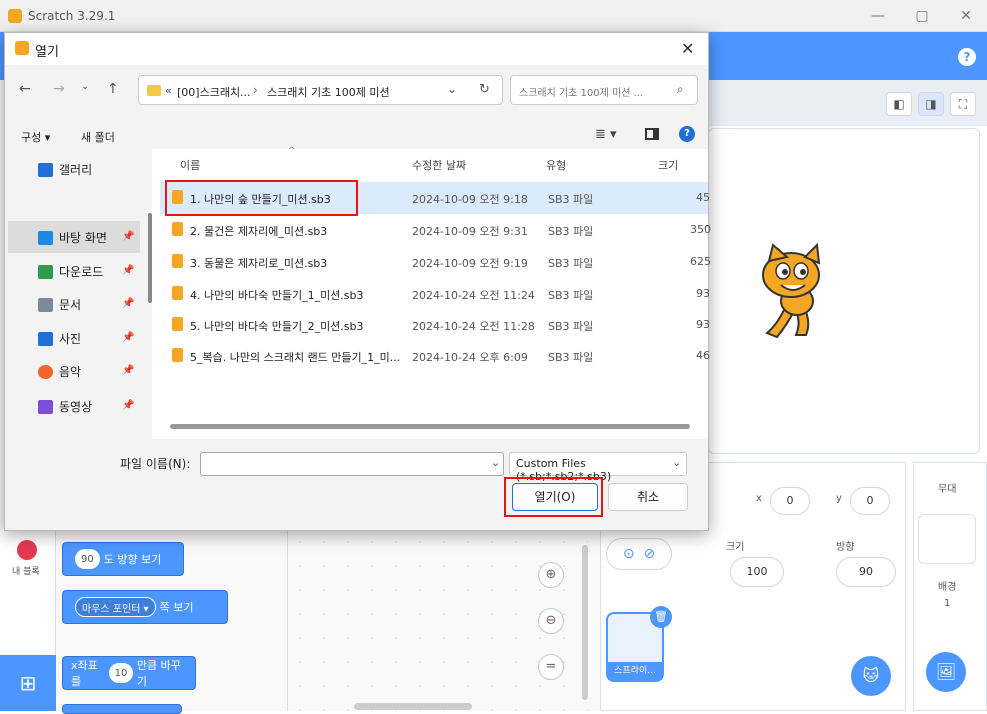 Image resolution: width=987 pixels, height=714 pixels. Describe the element at coordinates (70, 339) in the screenshot. I see `nav-item-label: 사진` at that location.